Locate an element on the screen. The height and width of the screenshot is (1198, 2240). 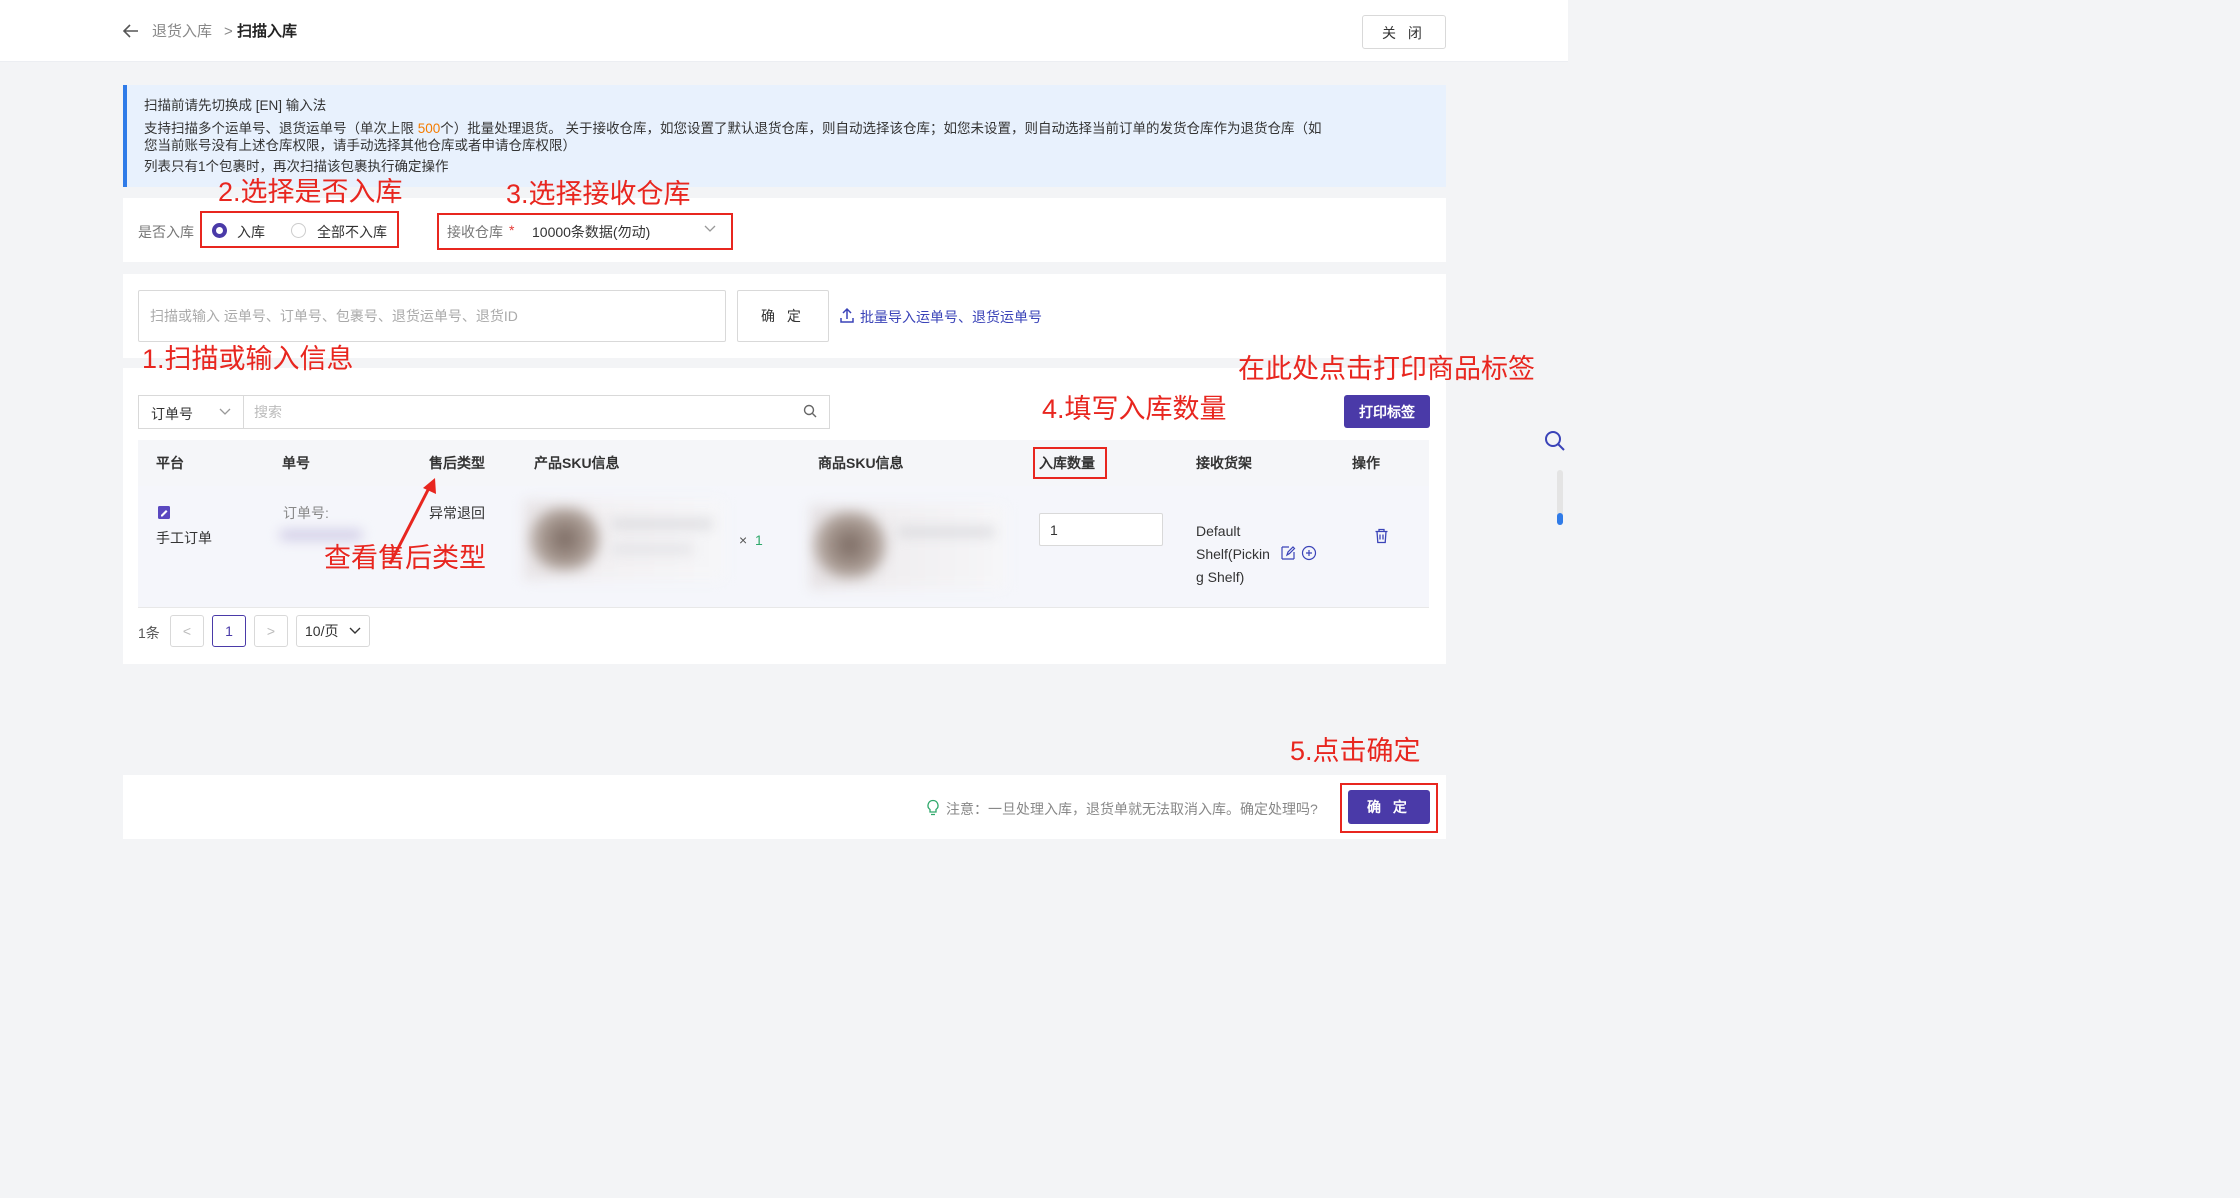
back-arrow-icon is located at coordinates (132, 31).